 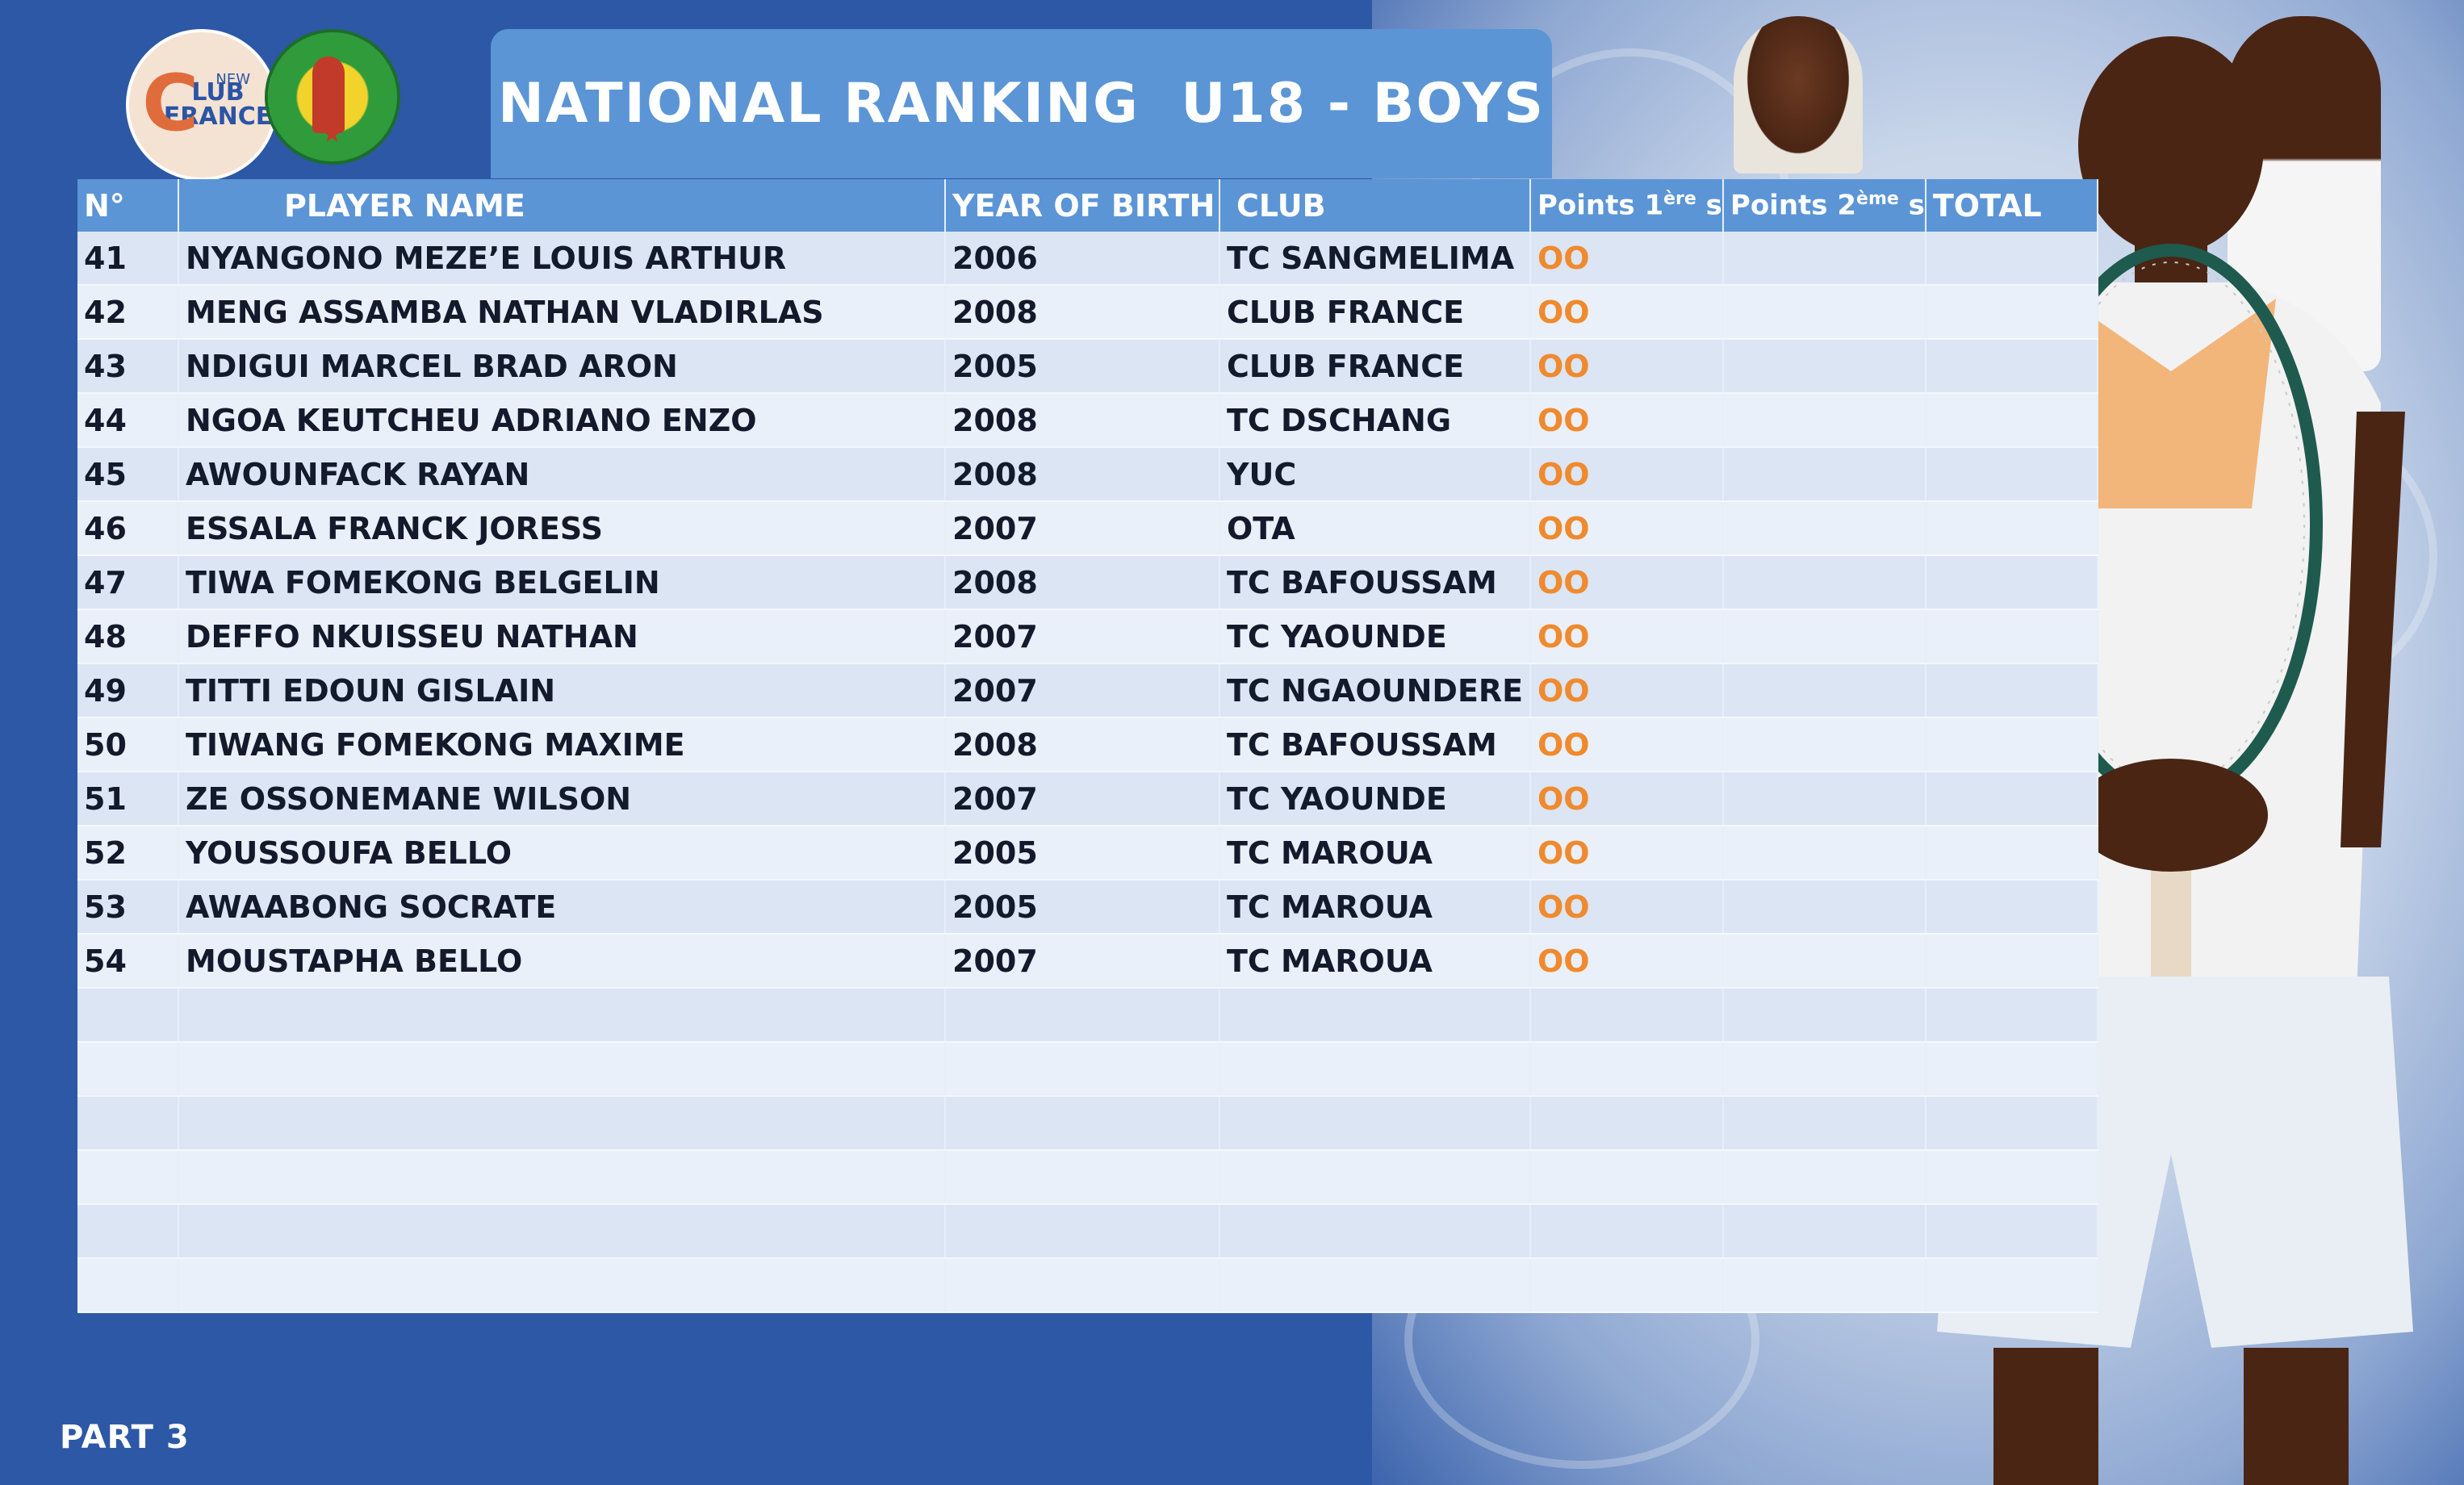 What do you see at coordinates (332, 96) in the screenshot?
I see `federation-logo: ★` at bounding box center [332, 96].